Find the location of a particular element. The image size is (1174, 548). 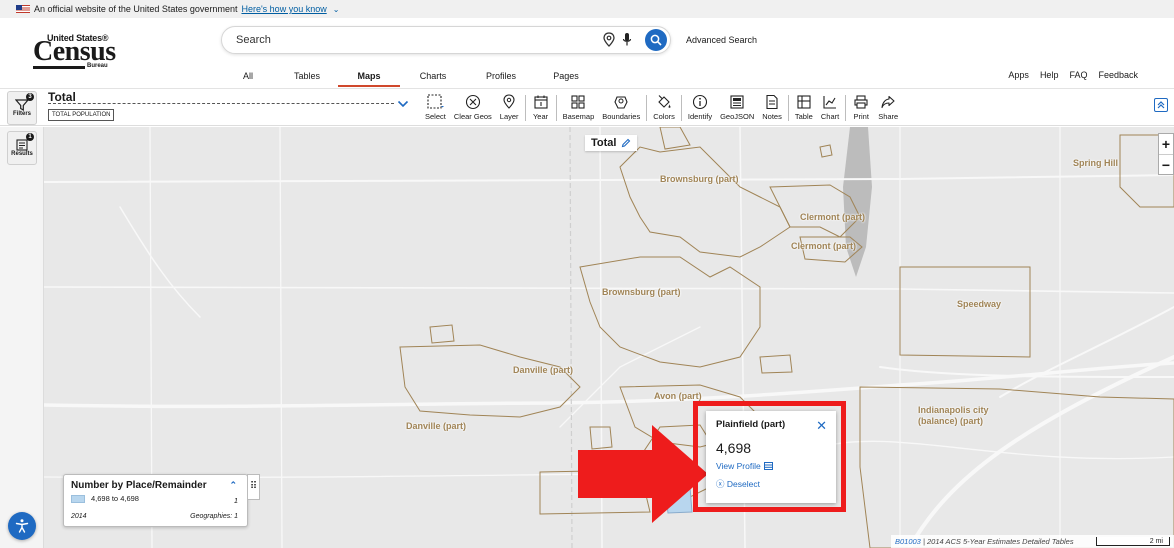

geojson-icon is located at coordinates (737, 102).